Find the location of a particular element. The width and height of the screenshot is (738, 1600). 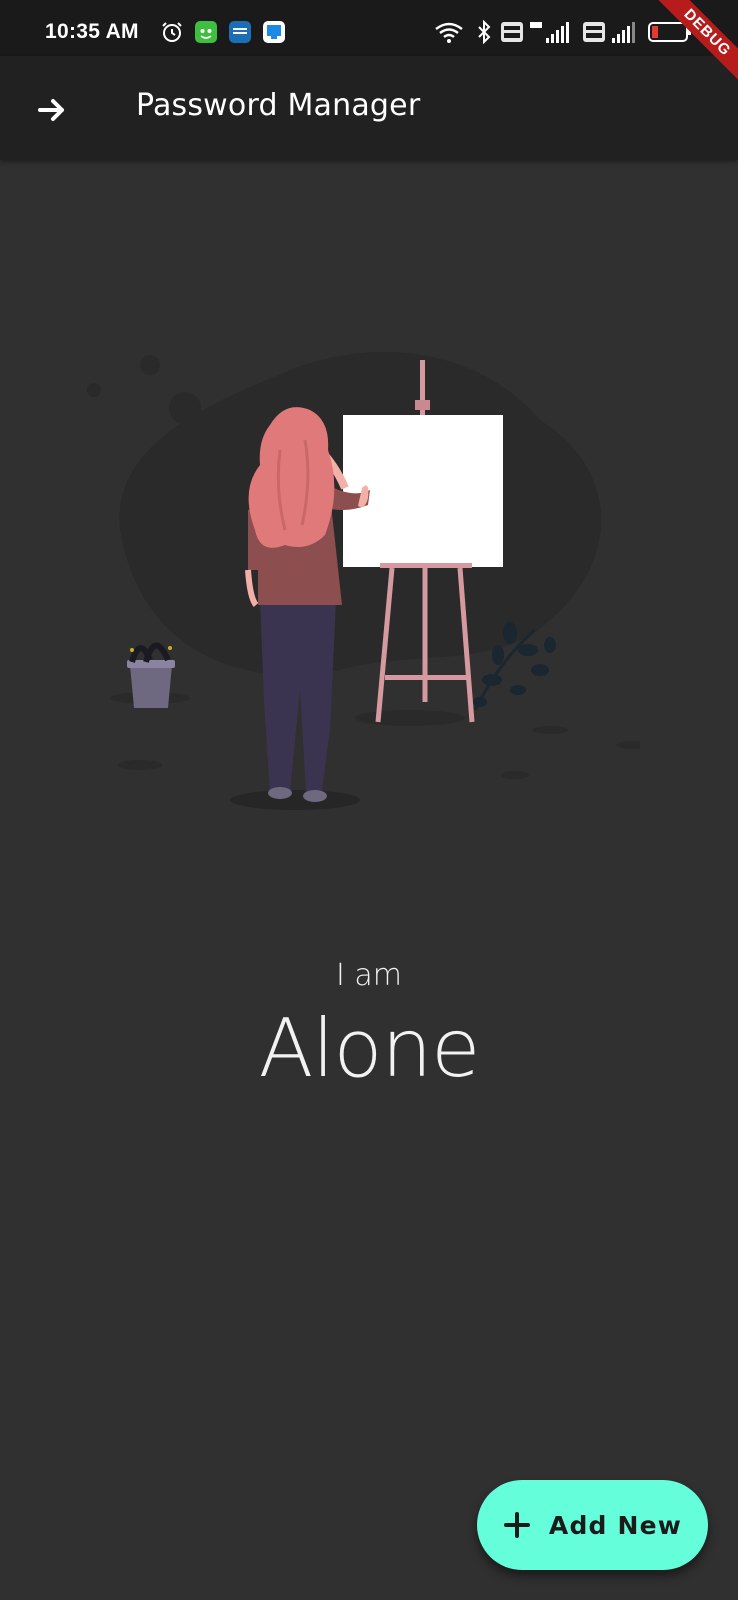

arrow-forward-icon is located at coordinates (51, 110).